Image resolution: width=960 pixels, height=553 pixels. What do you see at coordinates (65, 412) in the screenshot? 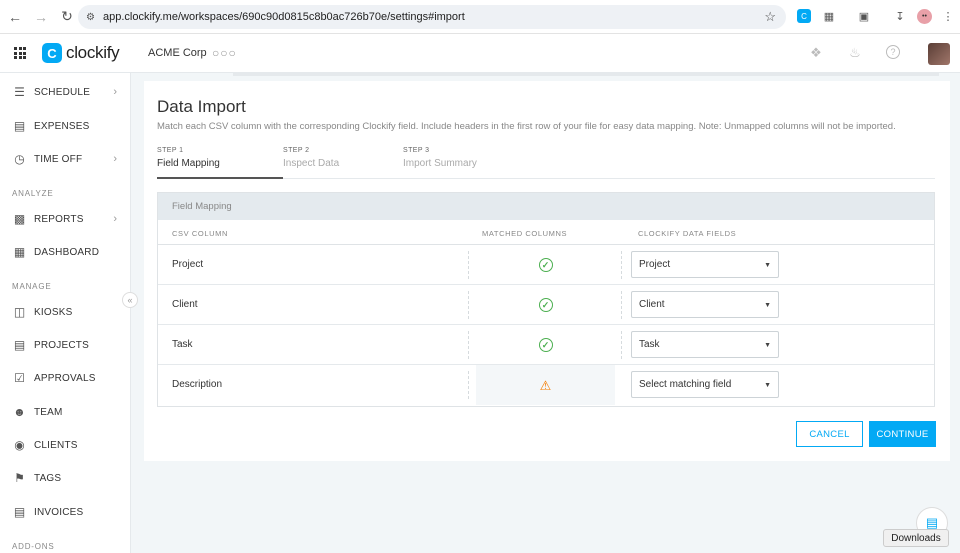
I see `sidebar-item-team: ☻ TEAM` at bounding box center [65, 412].